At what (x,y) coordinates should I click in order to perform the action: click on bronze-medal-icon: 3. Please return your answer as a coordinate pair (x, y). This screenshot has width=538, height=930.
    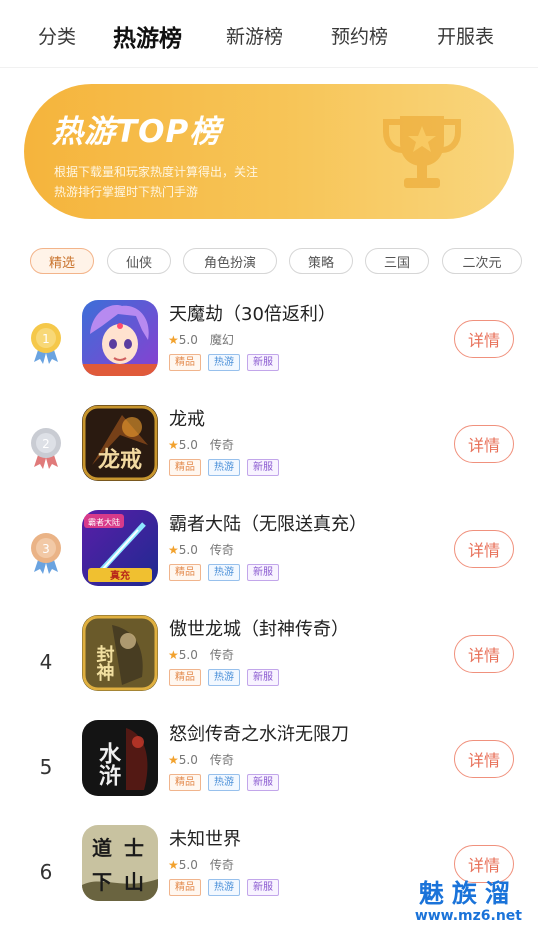
    Looking at the image, I should click on (46, 553).